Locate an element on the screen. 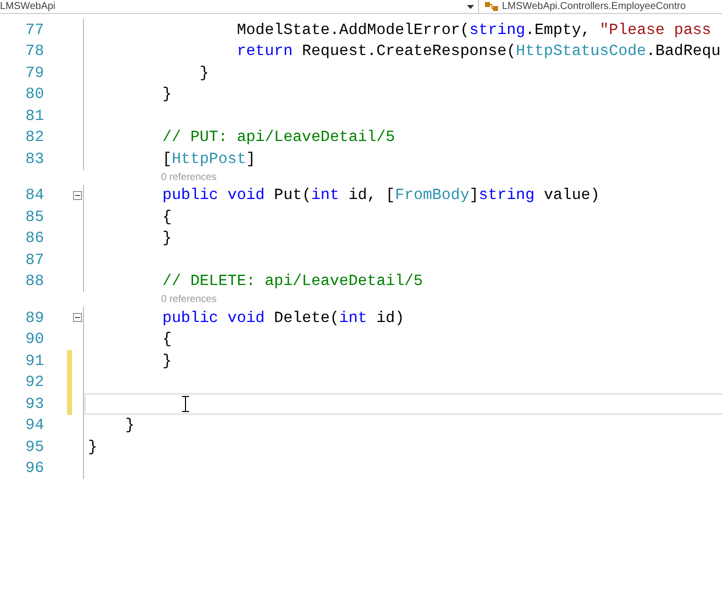 The height and width of the screenshot is (597, 722). type-name: HttpPost is located at coordinates (209, 159).